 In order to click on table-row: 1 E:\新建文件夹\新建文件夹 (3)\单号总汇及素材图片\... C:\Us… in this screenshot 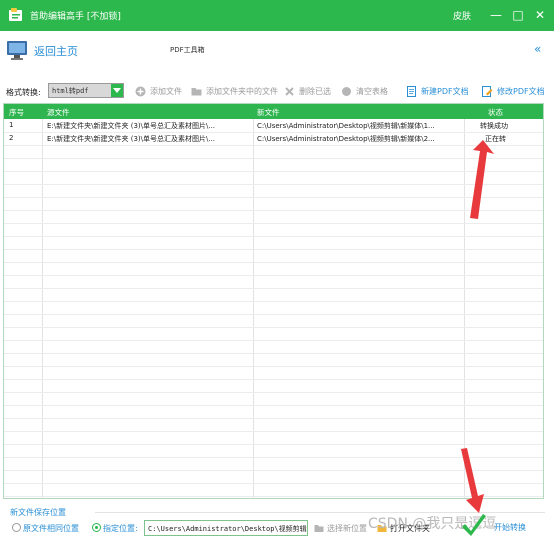, I will do `click(273, 125)`.